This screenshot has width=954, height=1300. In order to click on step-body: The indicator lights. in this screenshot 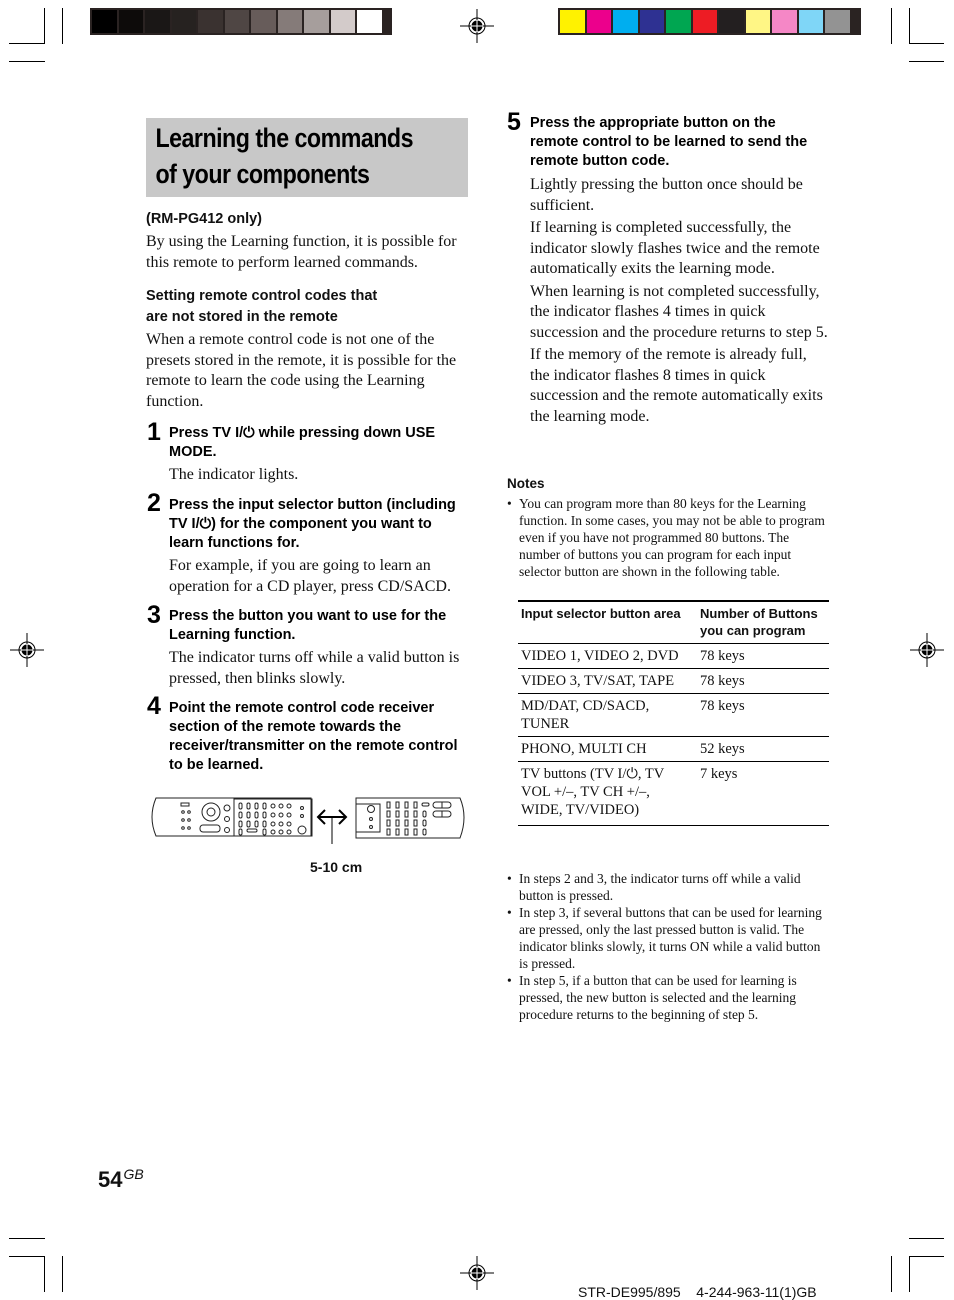, I will do `click(321, 476)`.